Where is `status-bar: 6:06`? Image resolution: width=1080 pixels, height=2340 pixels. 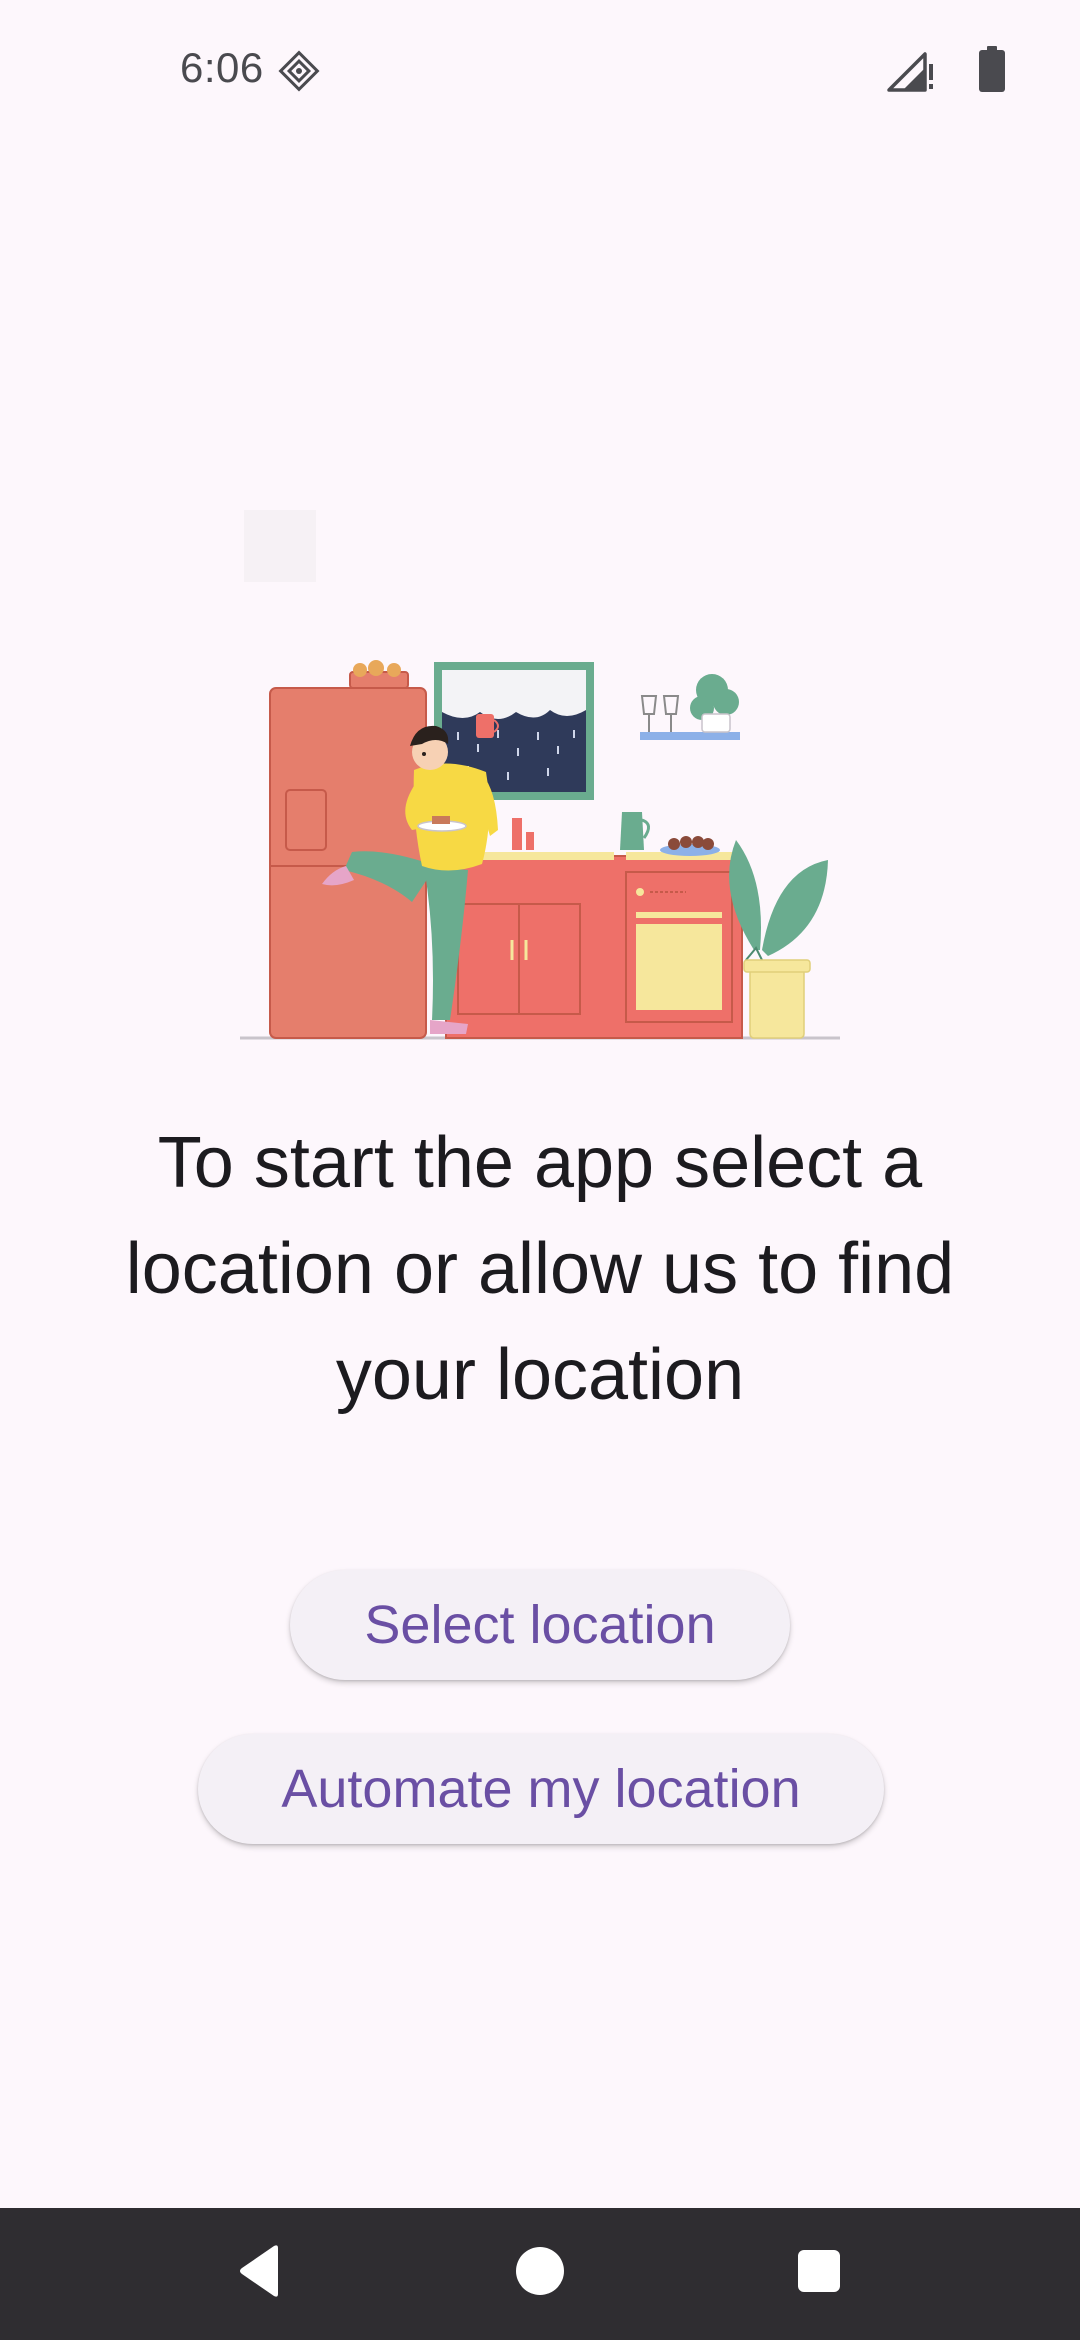 status-bar: 6:06 is located at coordinates (540, 70).